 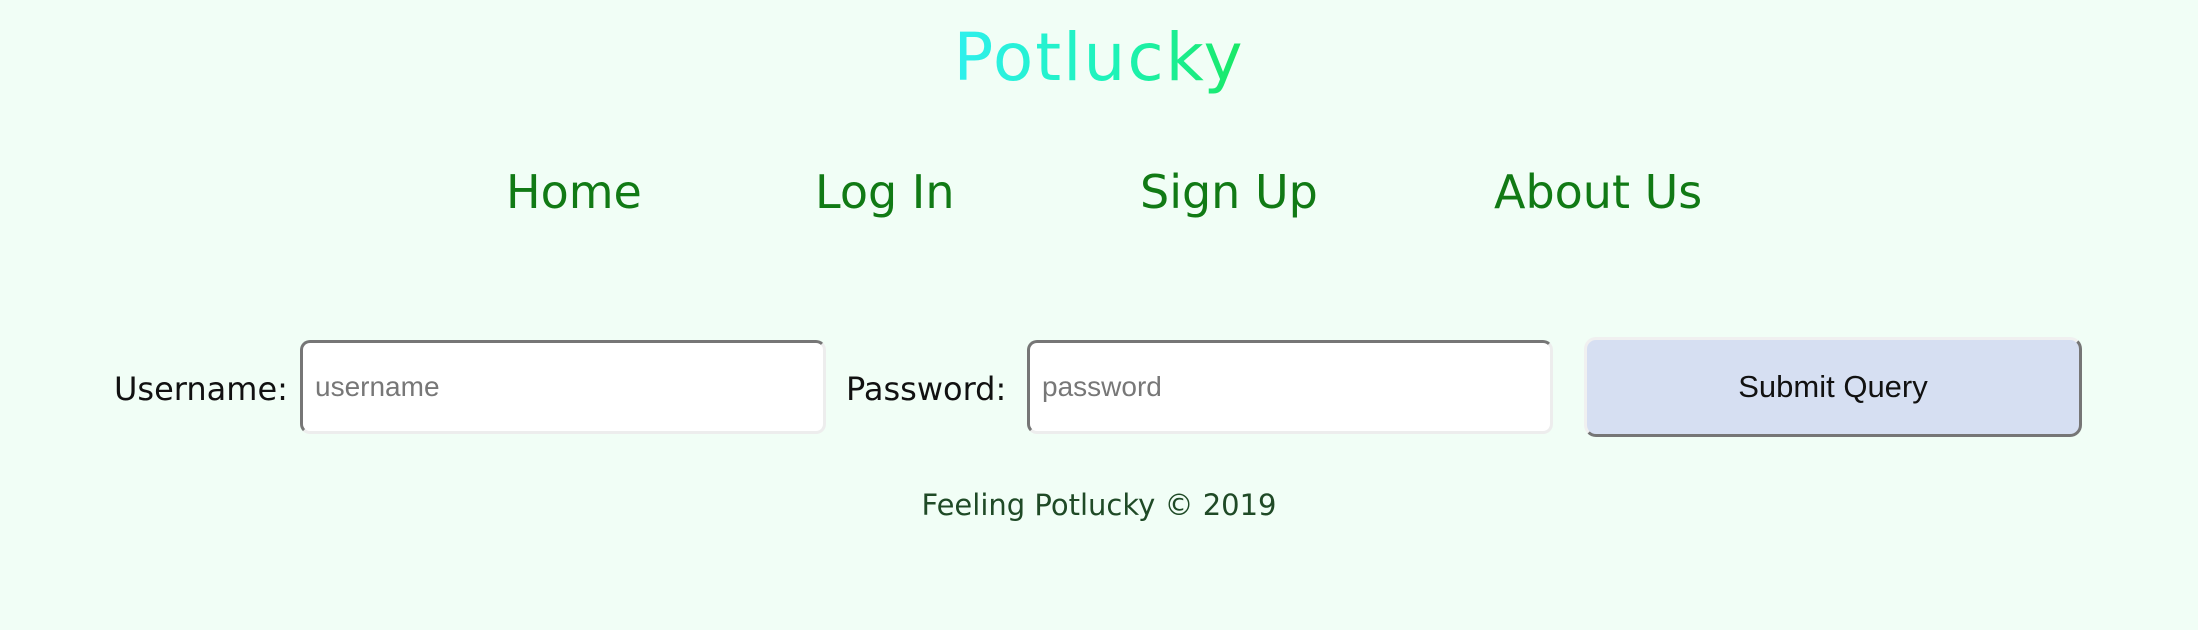 What do you see at coordinates (563, 387) in the screenshot?
I see `username-input` at bounding box center [563, 387].